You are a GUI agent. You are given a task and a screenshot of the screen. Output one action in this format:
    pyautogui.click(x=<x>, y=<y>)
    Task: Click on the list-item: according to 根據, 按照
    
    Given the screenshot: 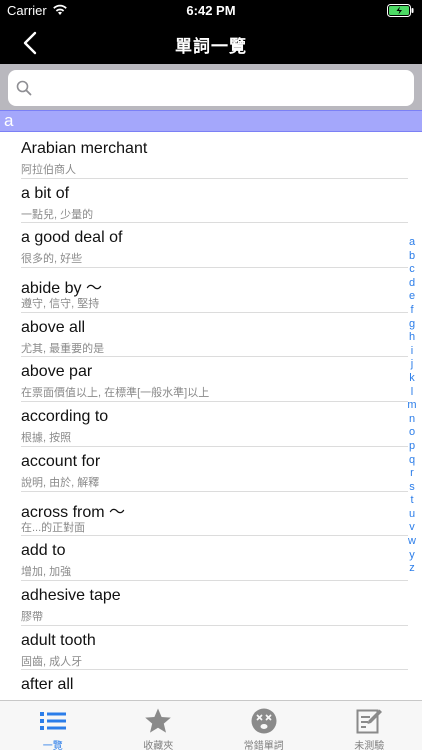 What is the action you would take?
    pyautogui.click(x=214, y=424)
    